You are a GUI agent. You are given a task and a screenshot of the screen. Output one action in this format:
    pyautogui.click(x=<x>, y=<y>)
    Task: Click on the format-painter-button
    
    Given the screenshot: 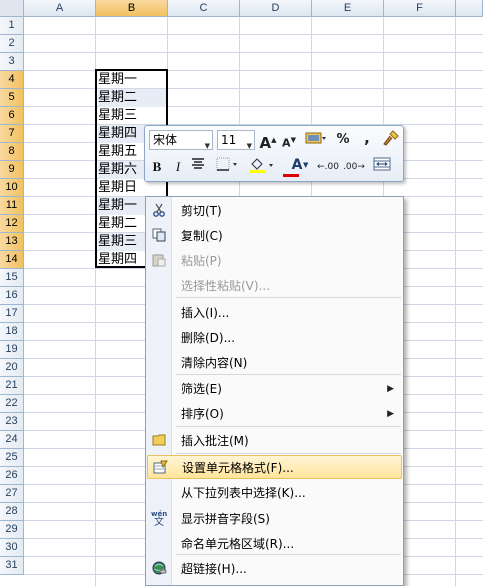 What is the action you would take?
    pyautogui.click(x=391, y=140)
    